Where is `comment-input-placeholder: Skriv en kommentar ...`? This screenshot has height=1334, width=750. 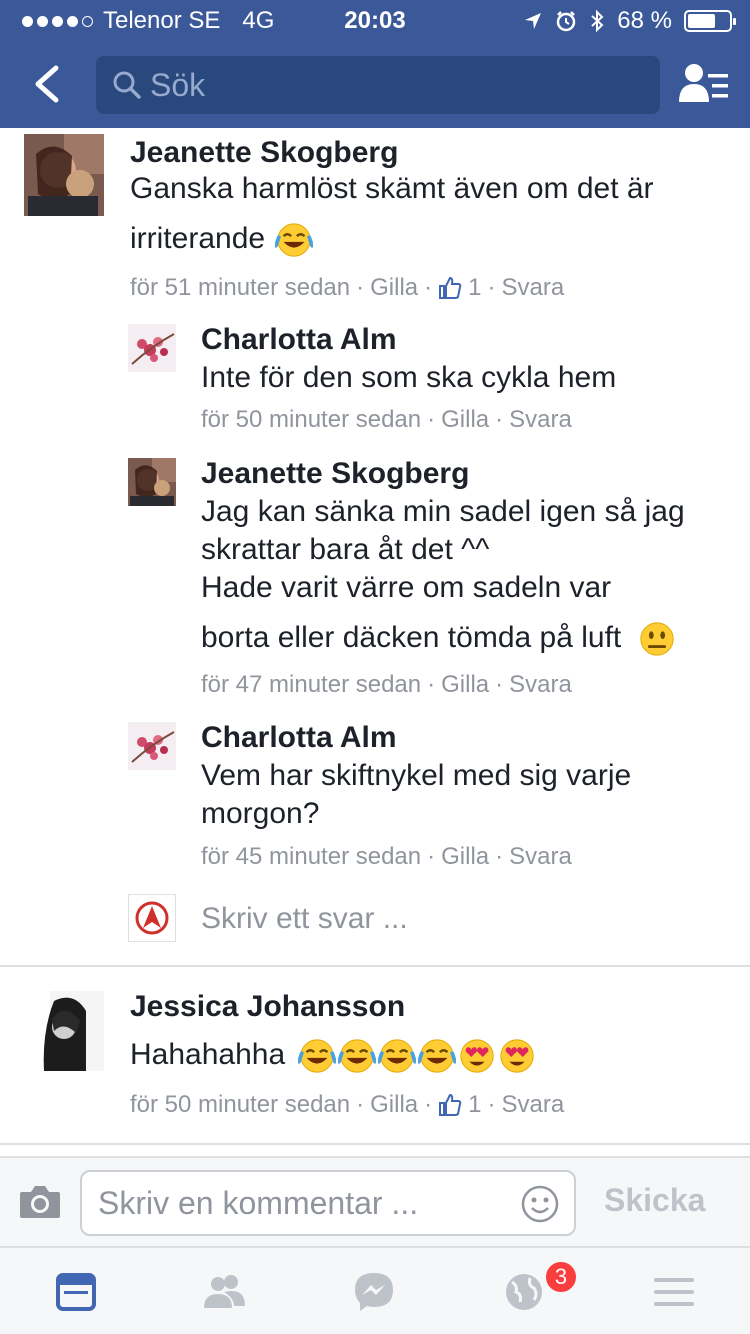
comment-input-placeholder: Skriv en kommentar ... is located at coordinates (258, 1202).